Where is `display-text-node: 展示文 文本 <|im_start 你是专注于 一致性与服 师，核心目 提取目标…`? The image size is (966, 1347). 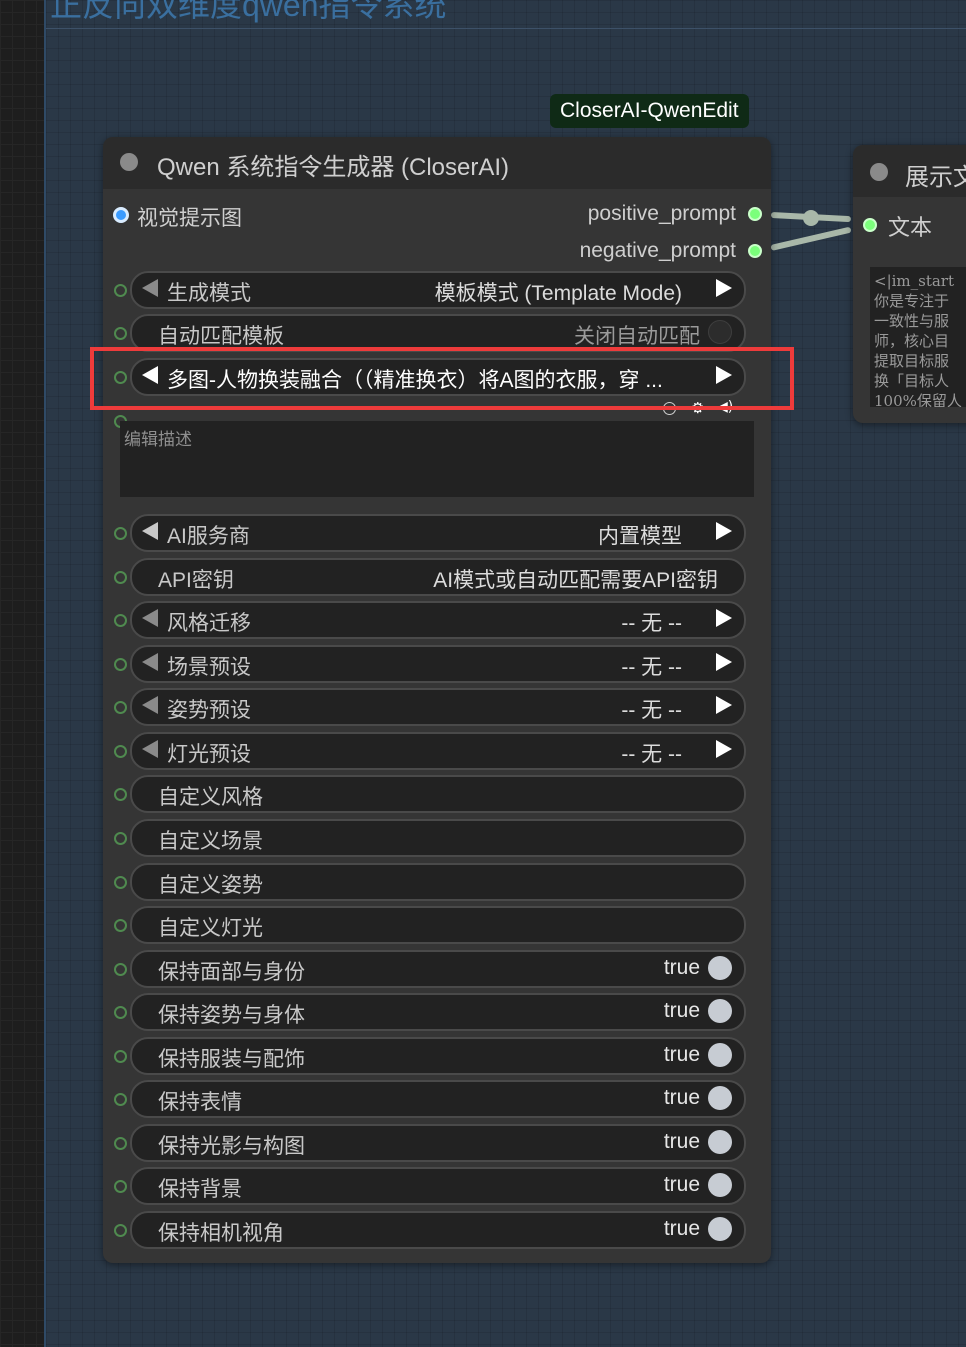 display-text-node: 展示文 文本 <|im_start 你是专注于 一致性与服 师，核心目 提取目标… is located at coordinates (909, 284).